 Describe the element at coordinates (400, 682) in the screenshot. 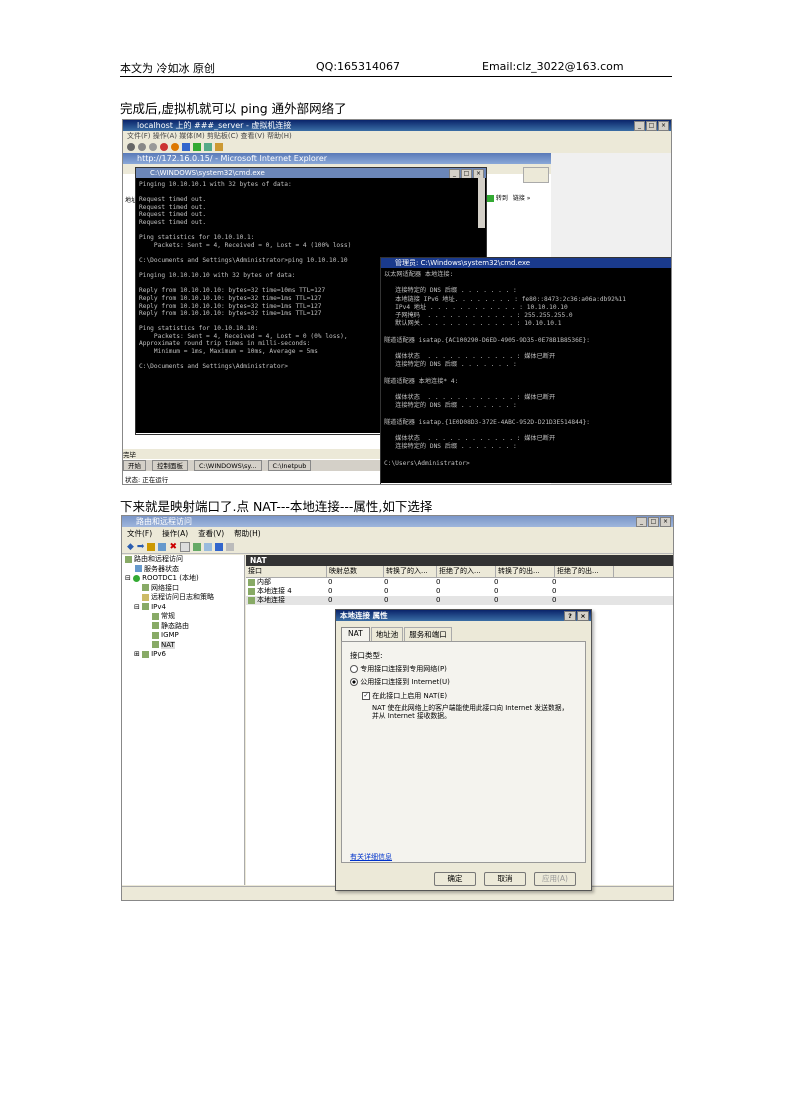

I see `radio-public-interface: 公用接口连接到 Internet(U)` at that location.